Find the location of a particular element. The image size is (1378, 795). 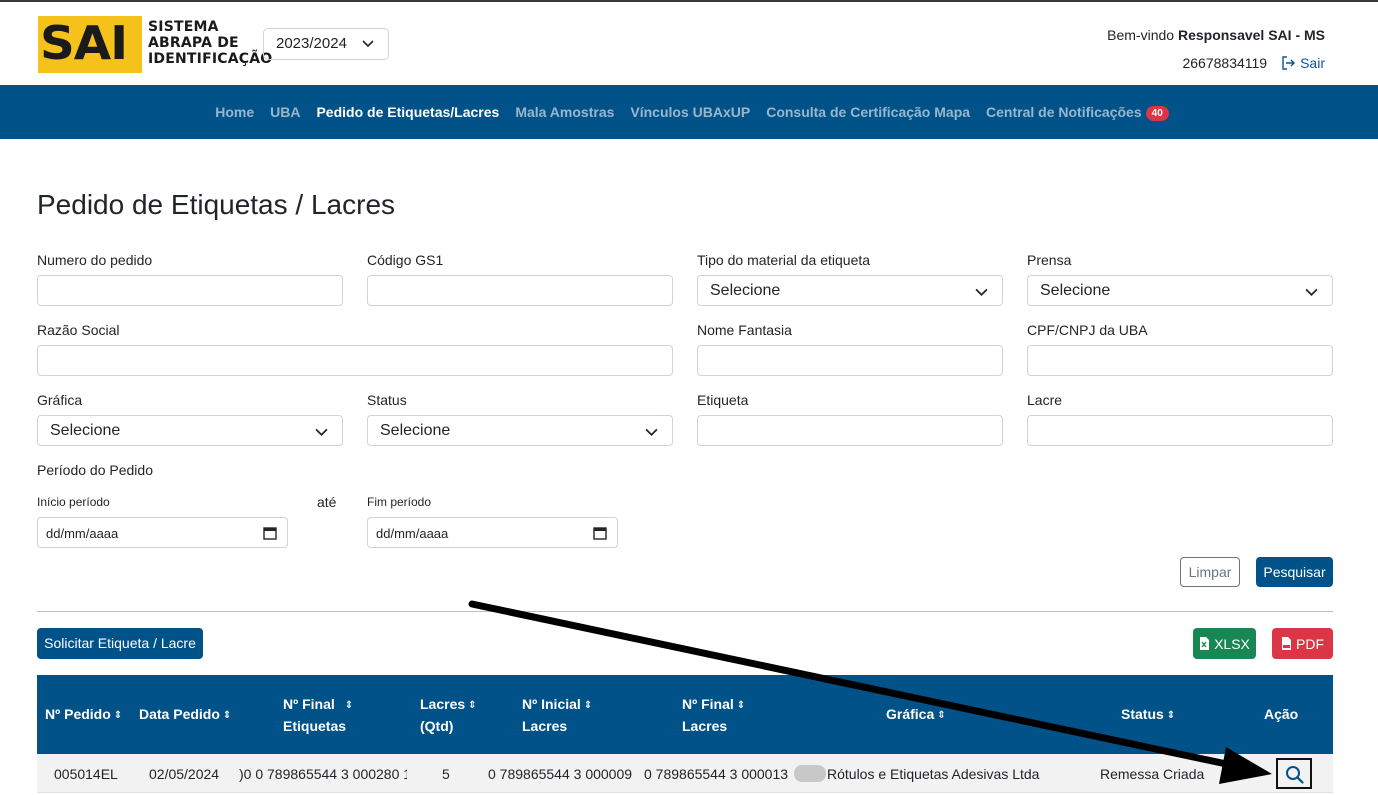

export-xlsx-button: XLSX is located at coordinates (1224, 643).